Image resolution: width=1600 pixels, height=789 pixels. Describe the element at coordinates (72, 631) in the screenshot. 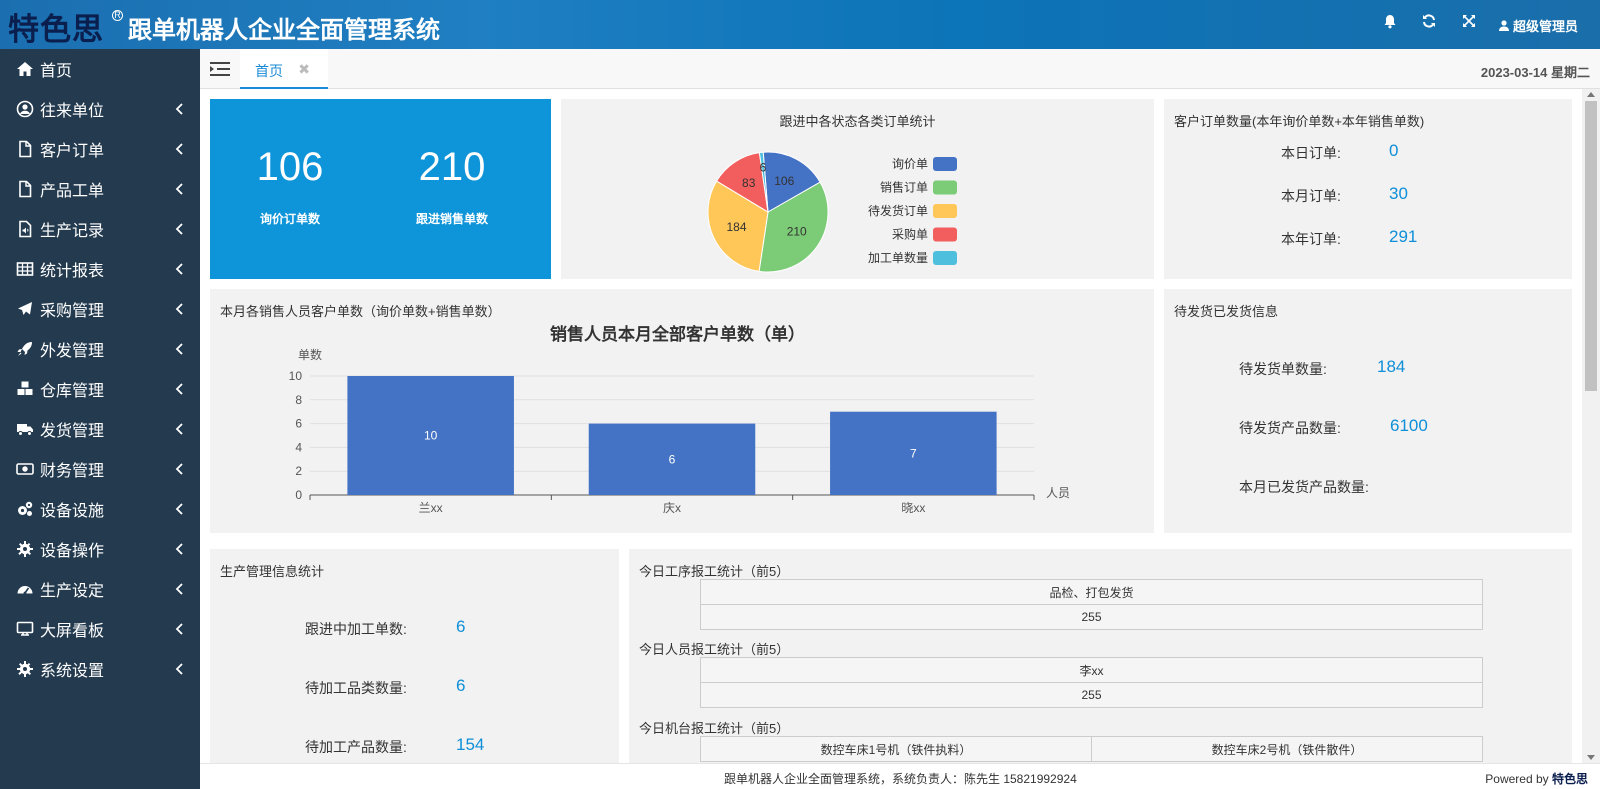

I see `sidebar-item-label: 大屏看板` at that location.